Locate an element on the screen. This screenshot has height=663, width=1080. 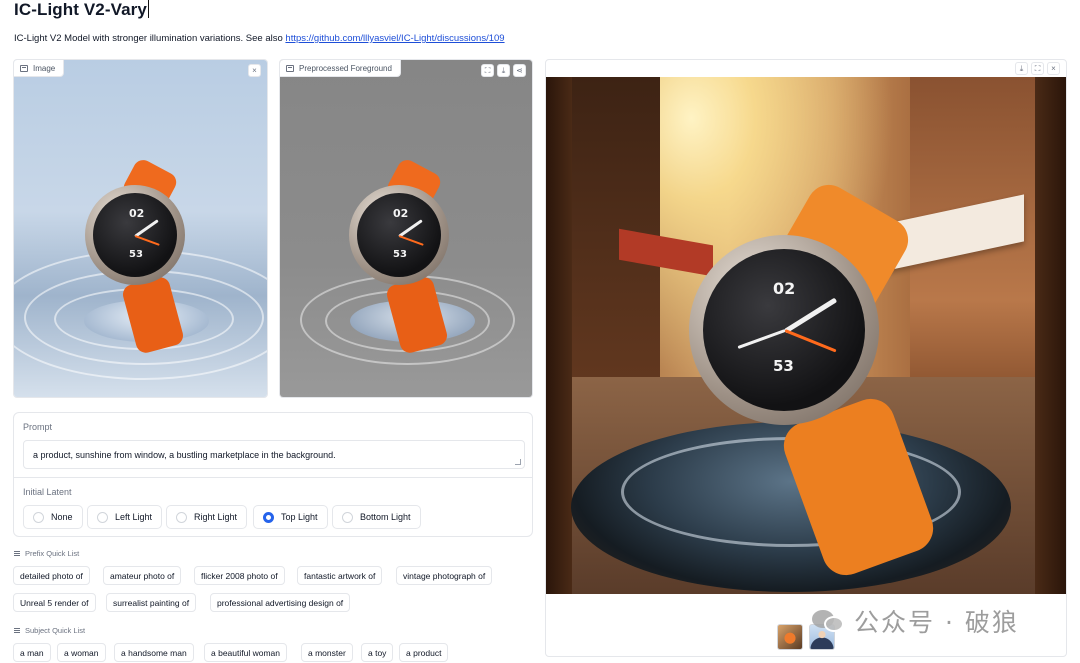
subject-chip: a toy is located at coordinates (377, 652).